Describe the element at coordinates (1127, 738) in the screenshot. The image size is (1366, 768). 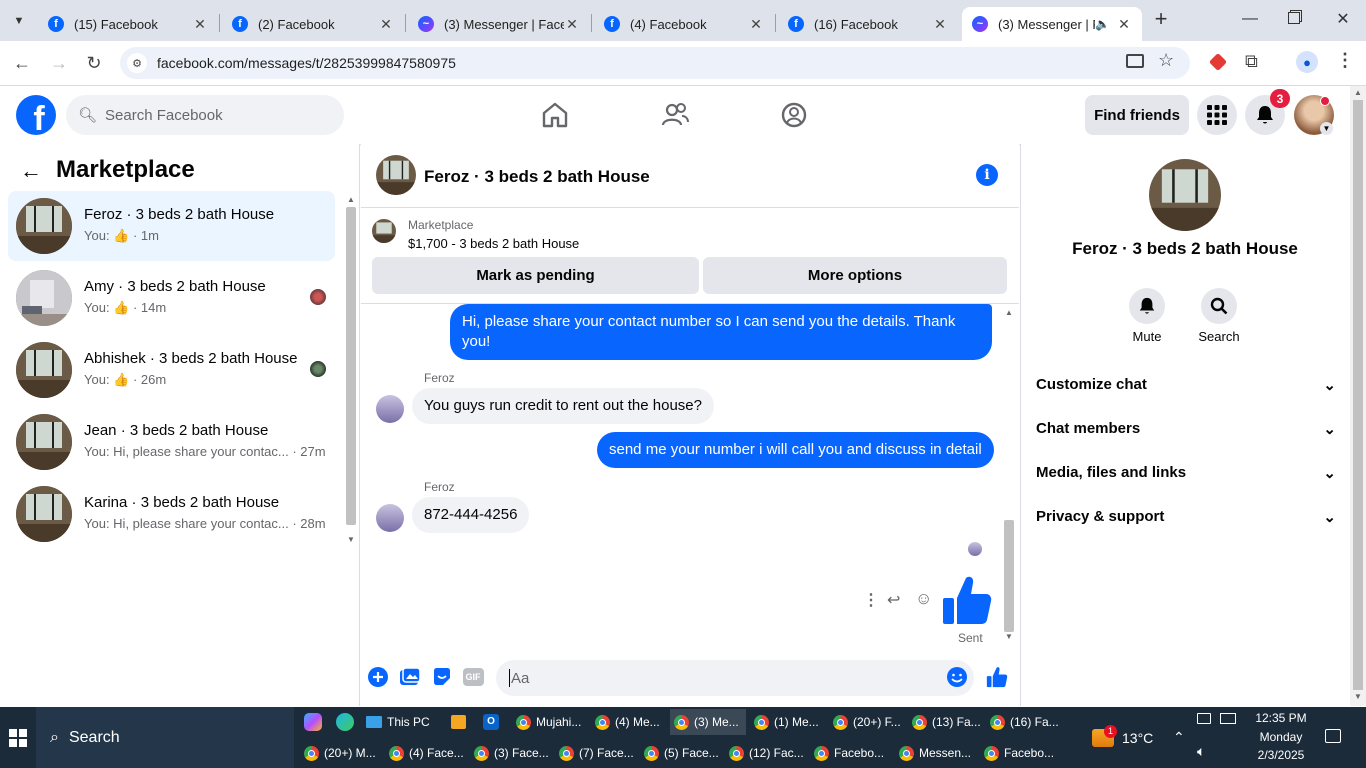
I see `weather-widget: 13°C` at that location.